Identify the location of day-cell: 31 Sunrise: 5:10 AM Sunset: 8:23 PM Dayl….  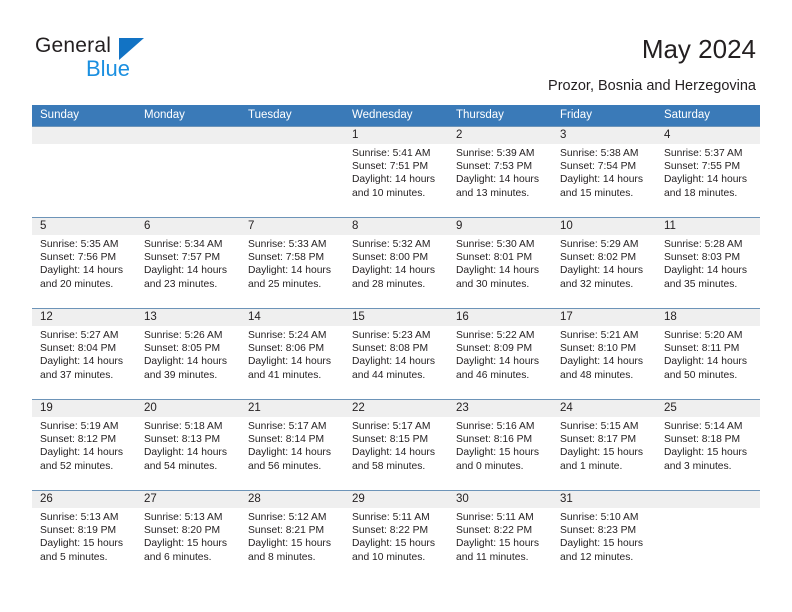
(604, 536).